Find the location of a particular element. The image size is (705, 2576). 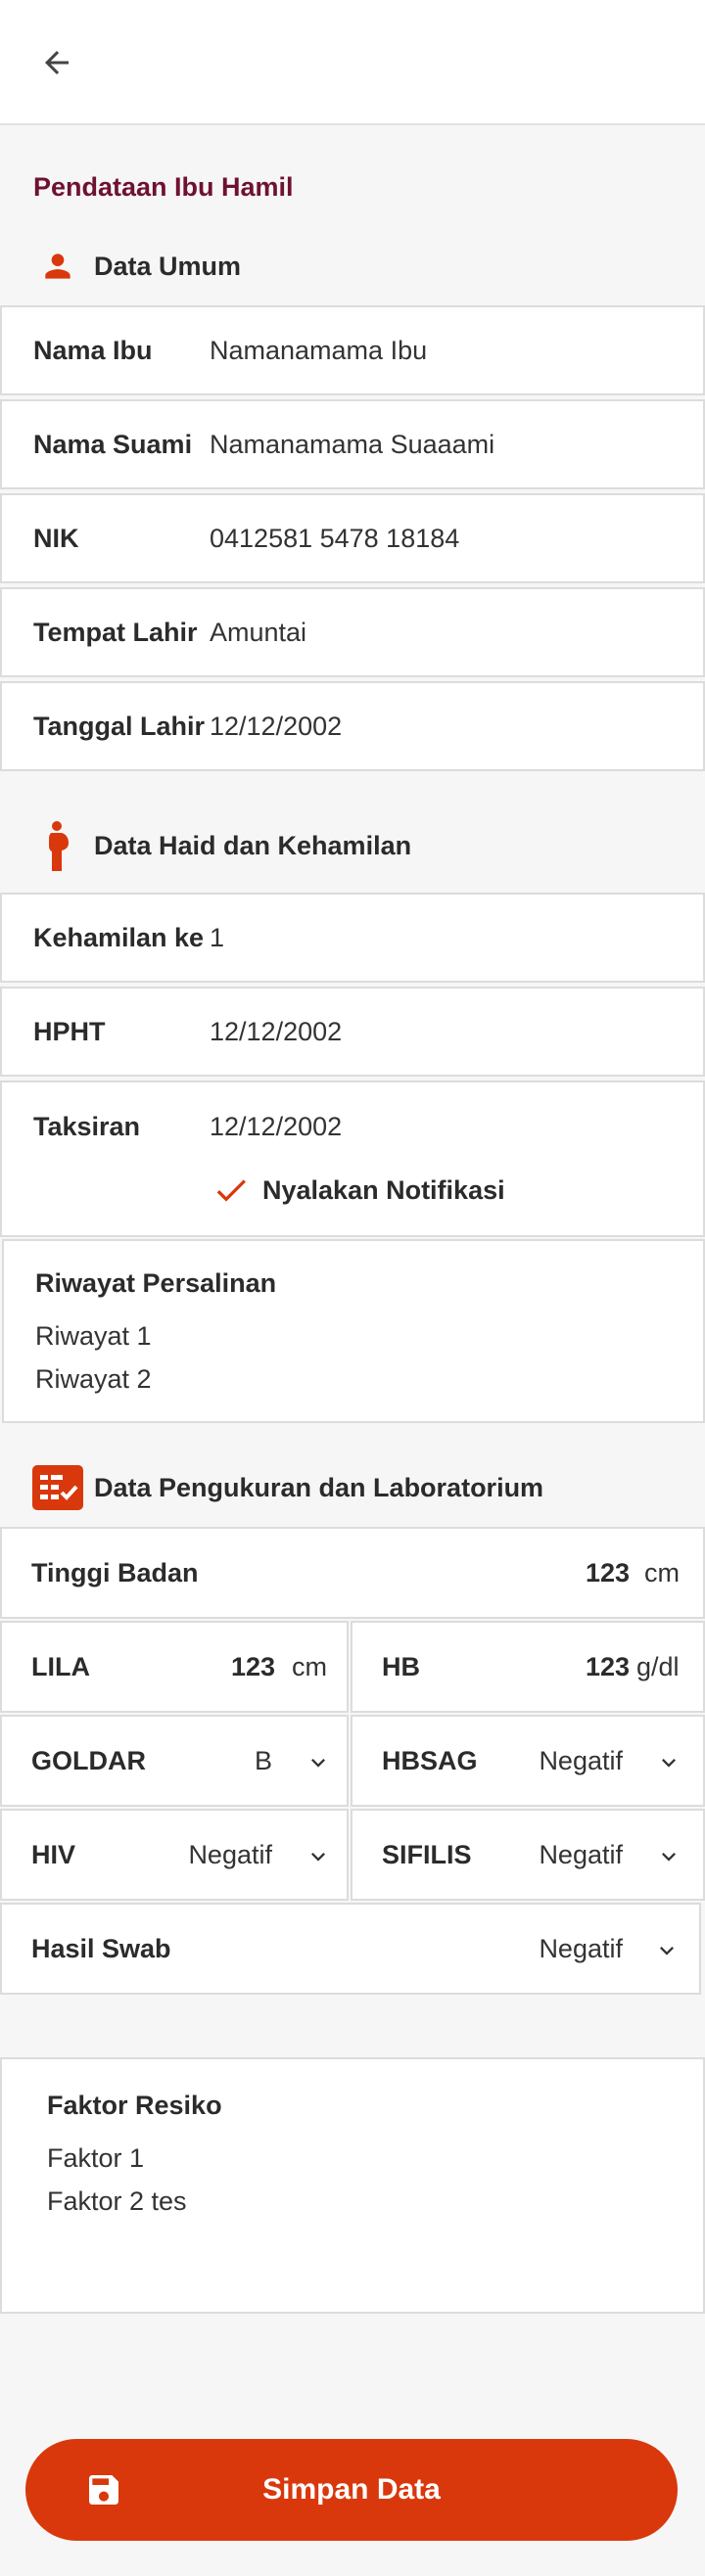

hiv-select: HIV Negatif is located at coordinates (174, 1855).